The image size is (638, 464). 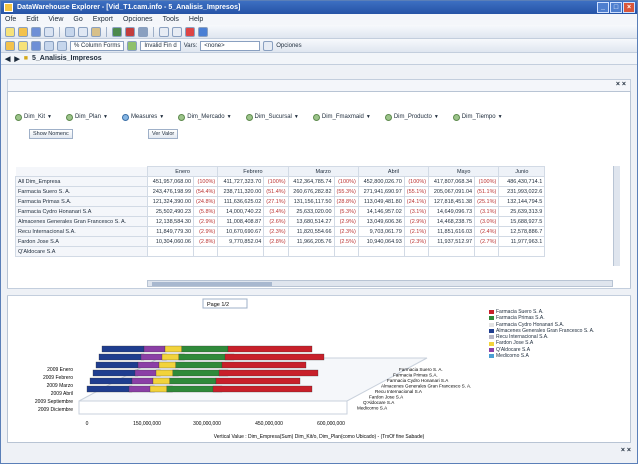 What do you see at coordinates (49, 45) in the screenshot?
I see `pivot-icon` at bounding box center [49, 45].